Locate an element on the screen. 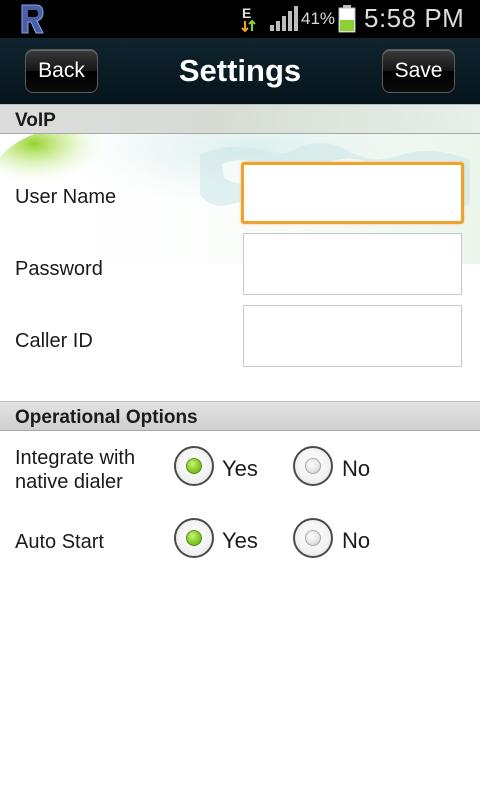 The width and height of the screenshot is (480, 800). integrate-dialer-no-label: No is located at coordinates (356, 469).